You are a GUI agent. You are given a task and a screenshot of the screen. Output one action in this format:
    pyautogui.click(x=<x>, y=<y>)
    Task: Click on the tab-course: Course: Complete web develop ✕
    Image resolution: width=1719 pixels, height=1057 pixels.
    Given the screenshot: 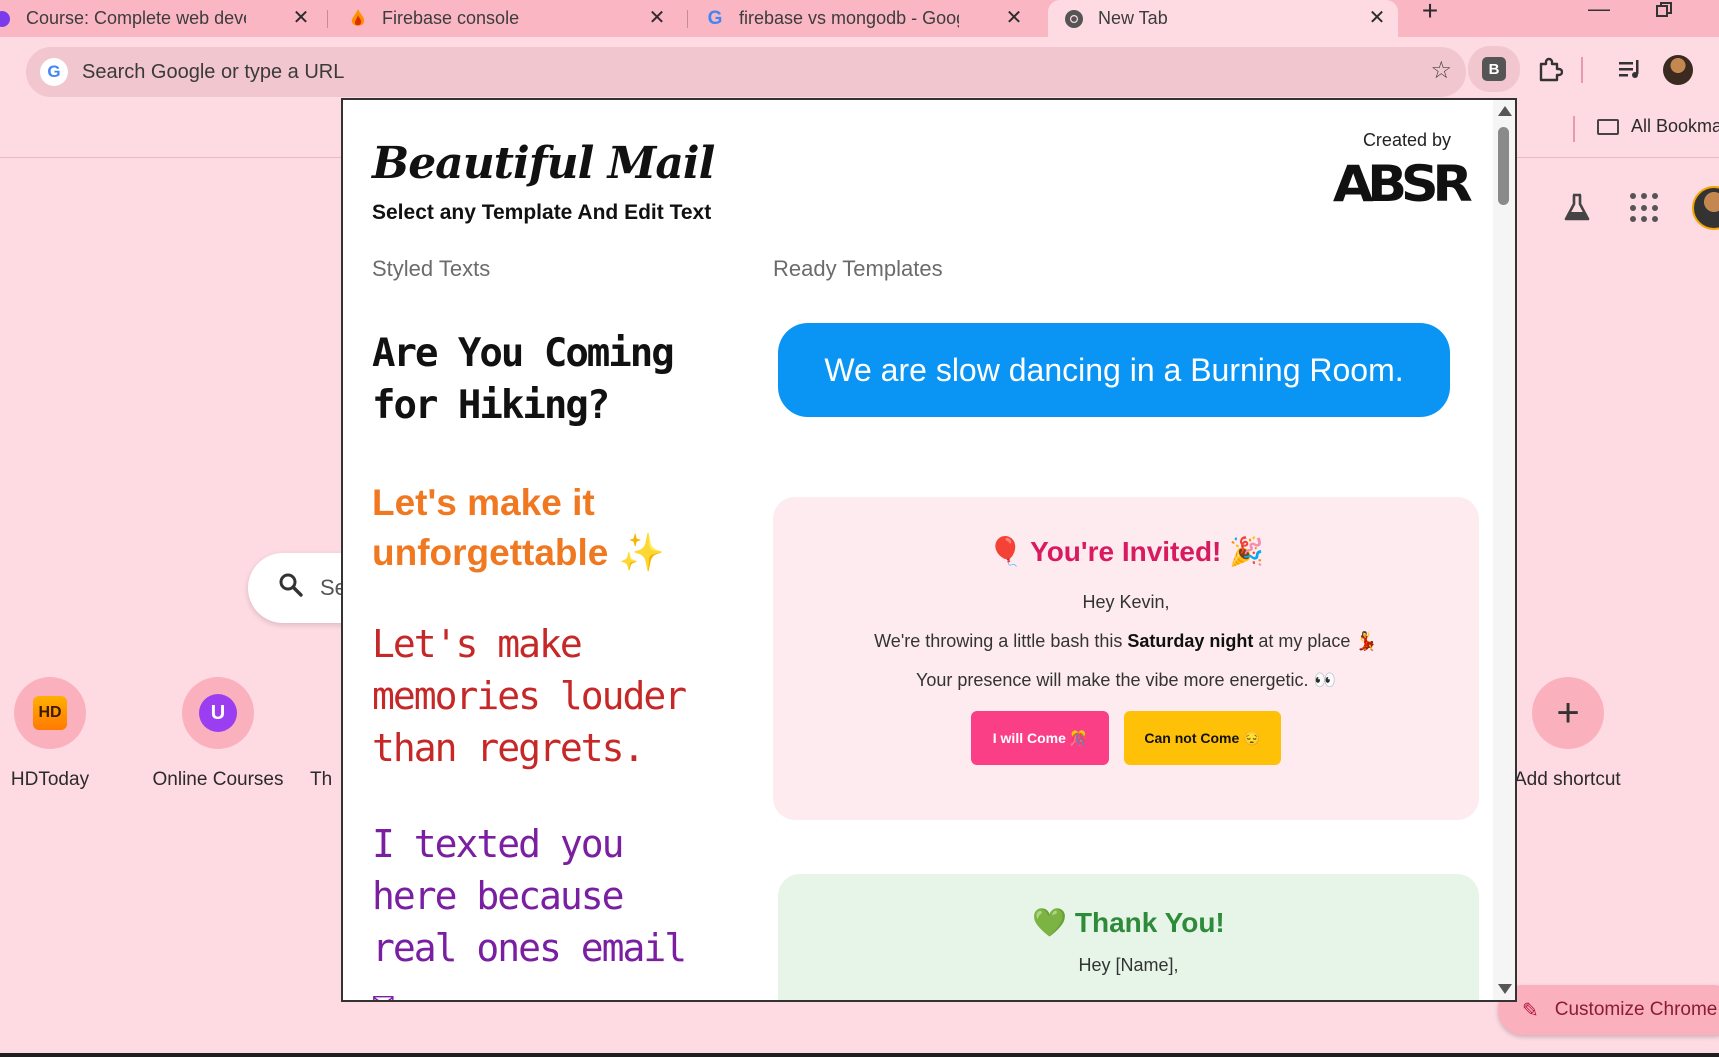 What is the action you would take?
    pyautogui.click(x=161, y=18)
    